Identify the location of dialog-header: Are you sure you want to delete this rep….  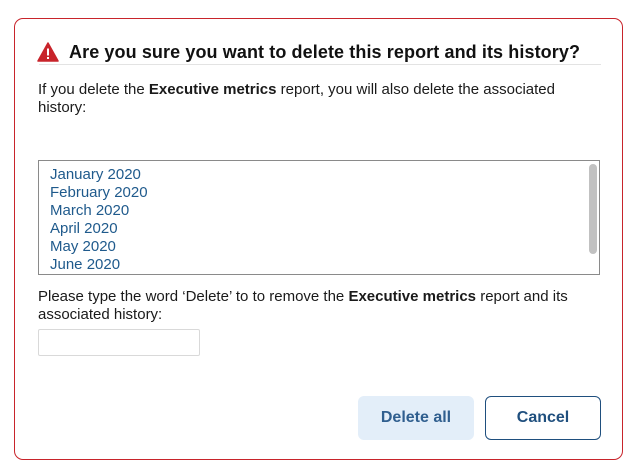
(318, 52).